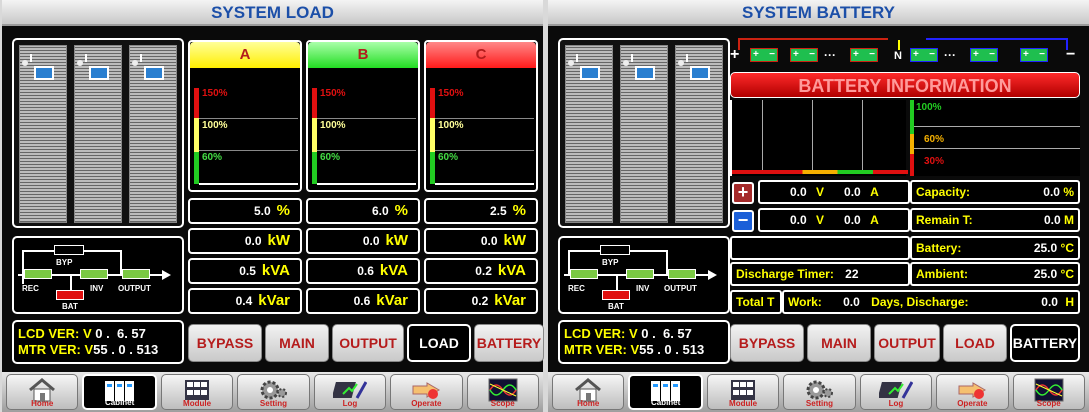 This screenshot has width=1089, height=412. I want to click on phase-c-meter: 150% 100% 60%, so click(482, 136).